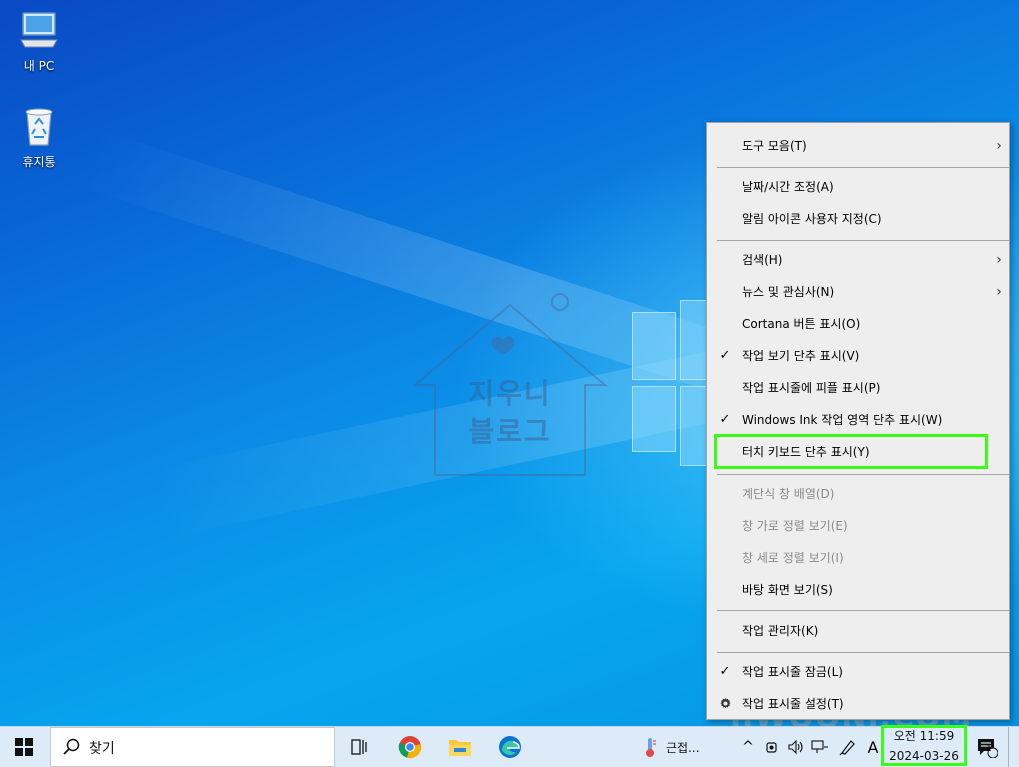 This screenshot has width=1019, height=767. What do you see at coordinates (725, 704) in the screenshot?
I see `gear-icon` at bounding box center [725, 704].